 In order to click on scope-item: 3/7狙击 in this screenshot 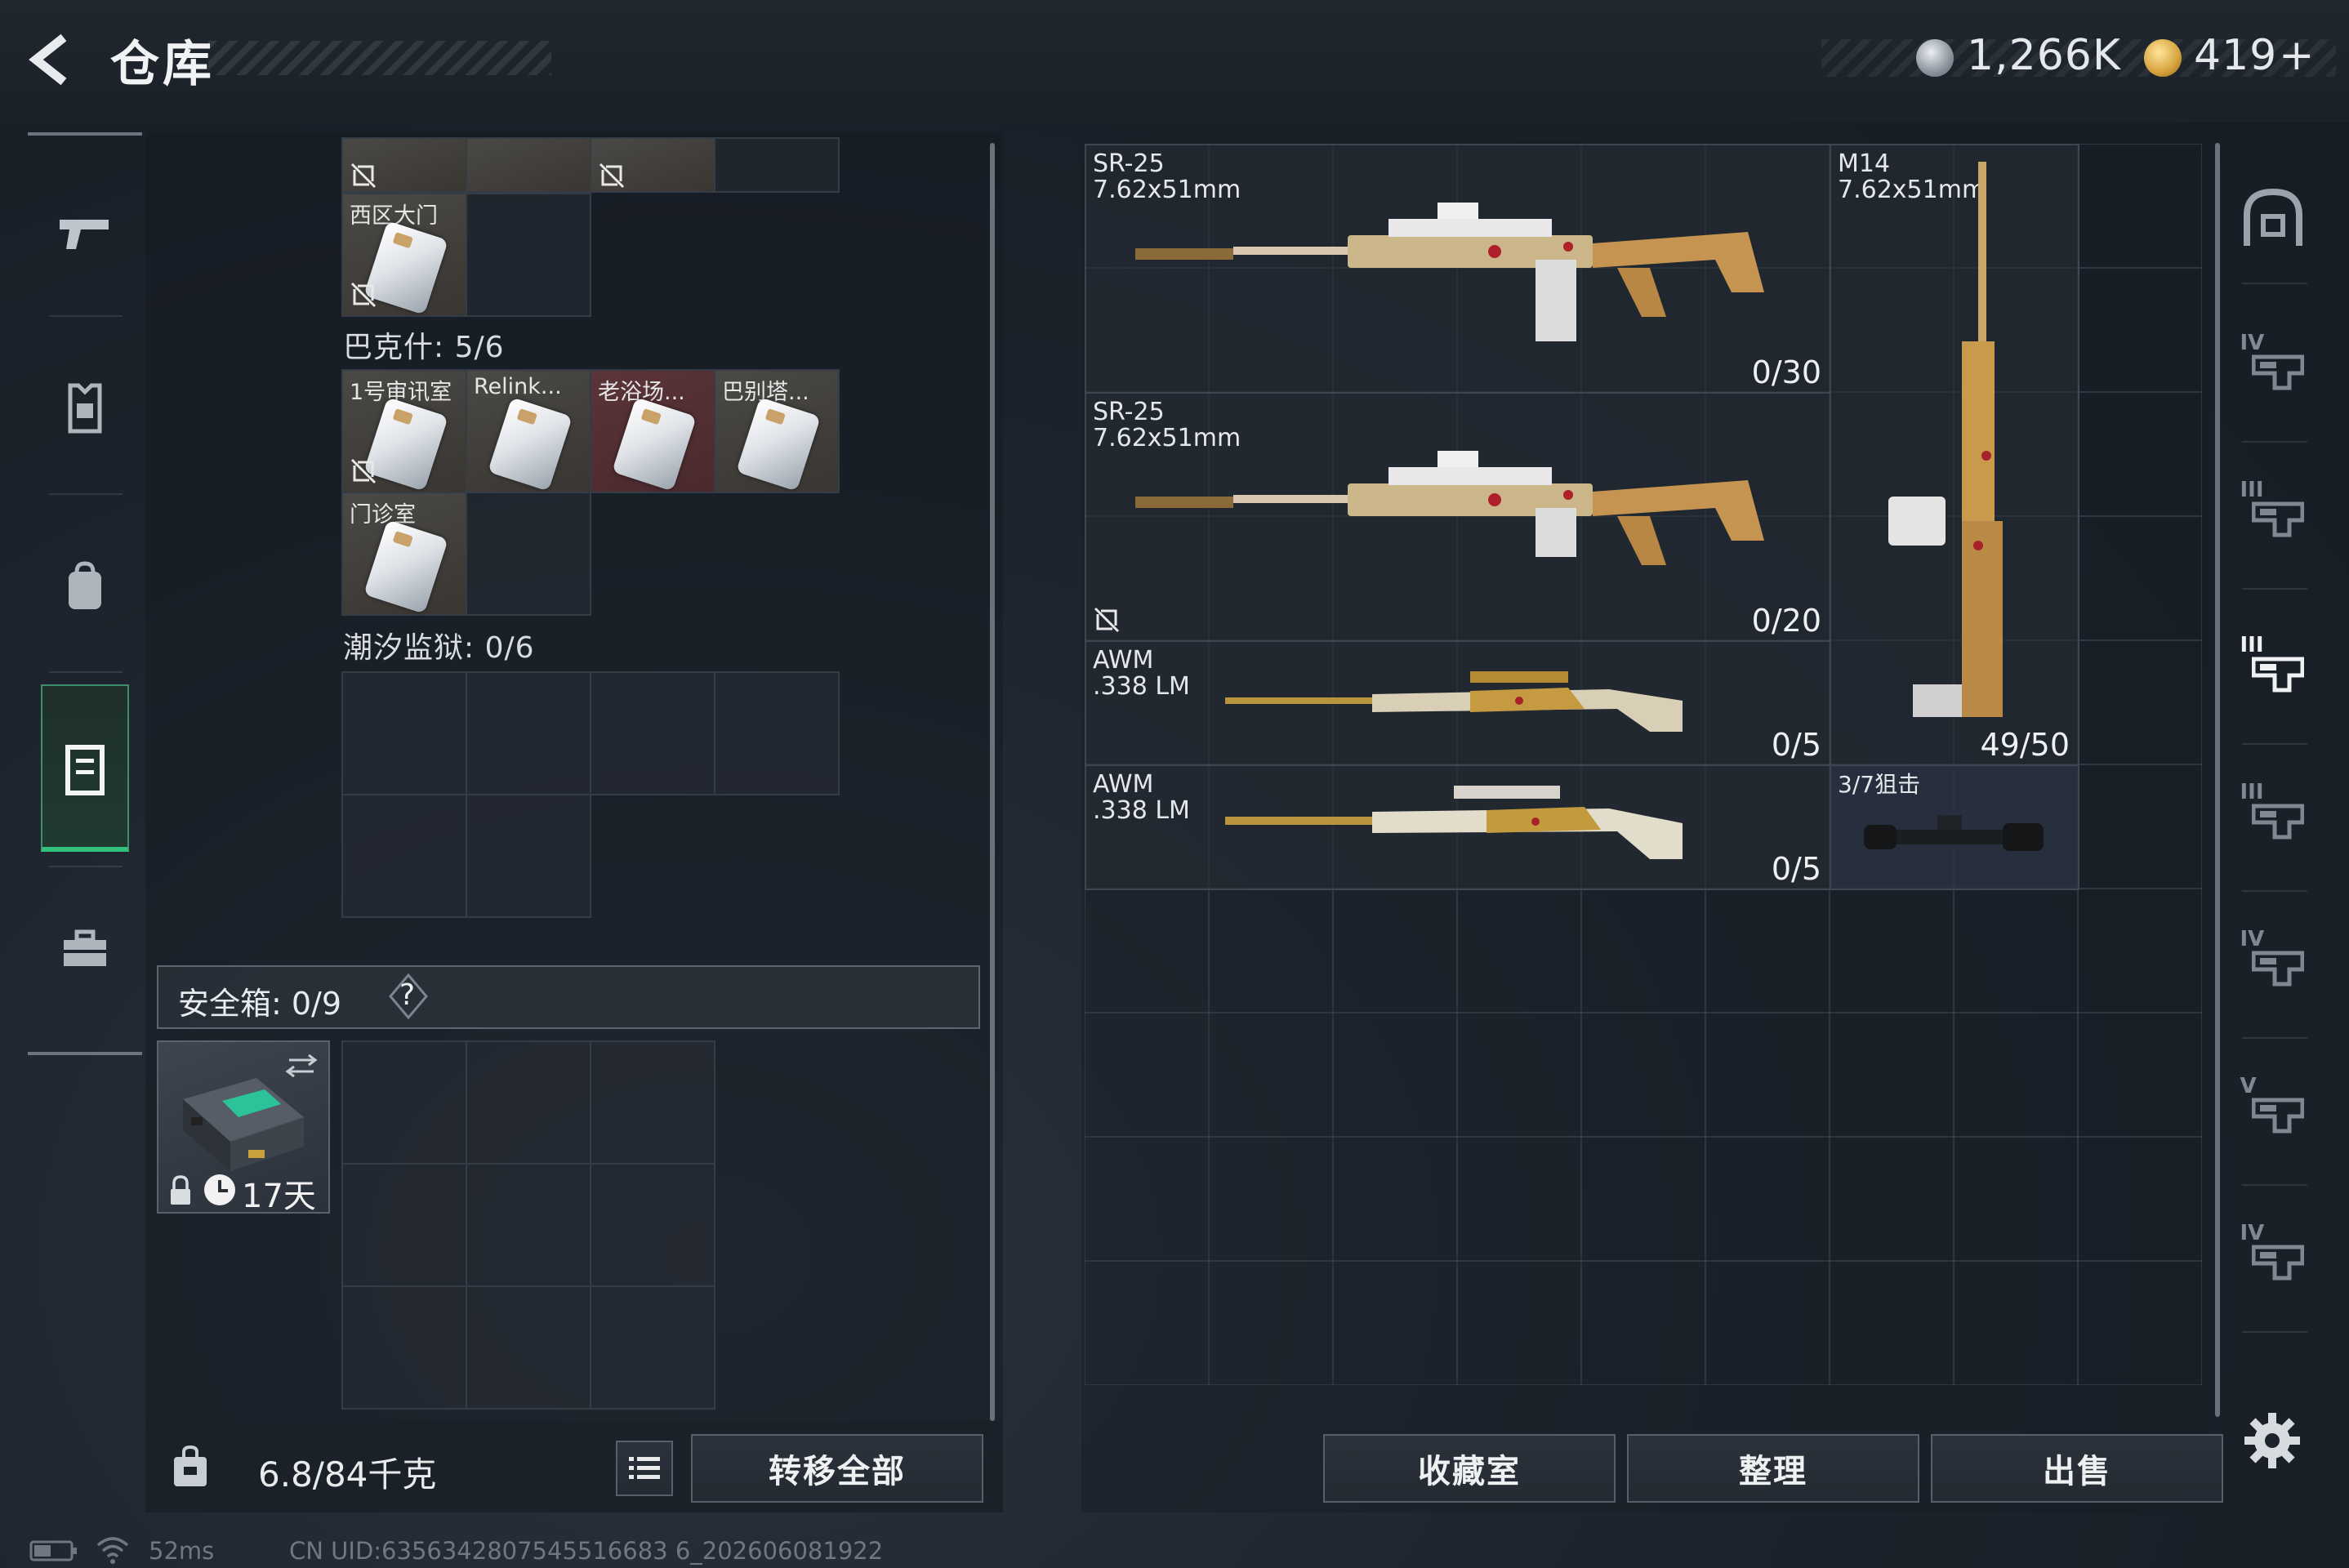, I will do `click(1954, 827)`.